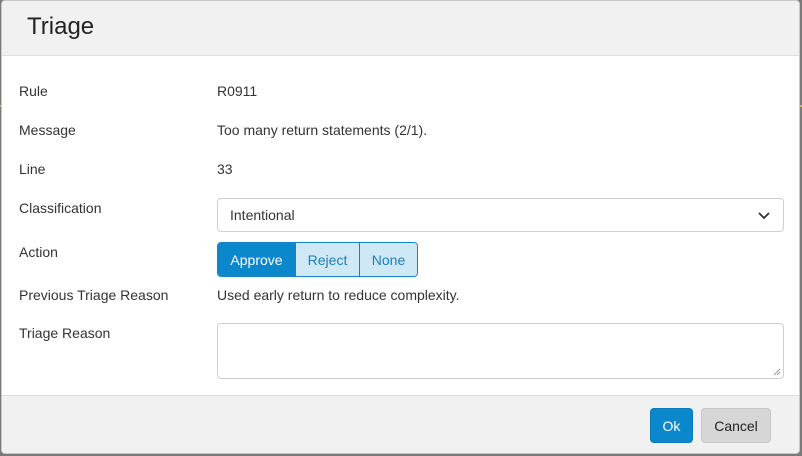 The width and height of the screenshot is (802, 456). I want to click on message-value: Too many return statements (2/1)., so click(322, 130).